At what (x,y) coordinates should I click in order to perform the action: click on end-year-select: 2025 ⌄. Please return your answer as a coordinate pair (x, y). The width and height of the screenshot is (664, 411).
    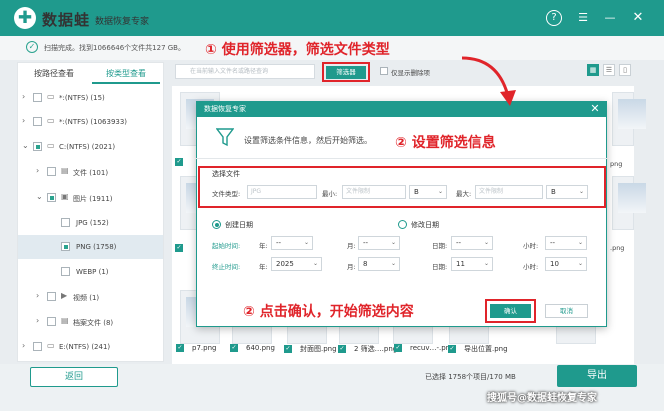
    Looking at the image, I should click on (296, 264).